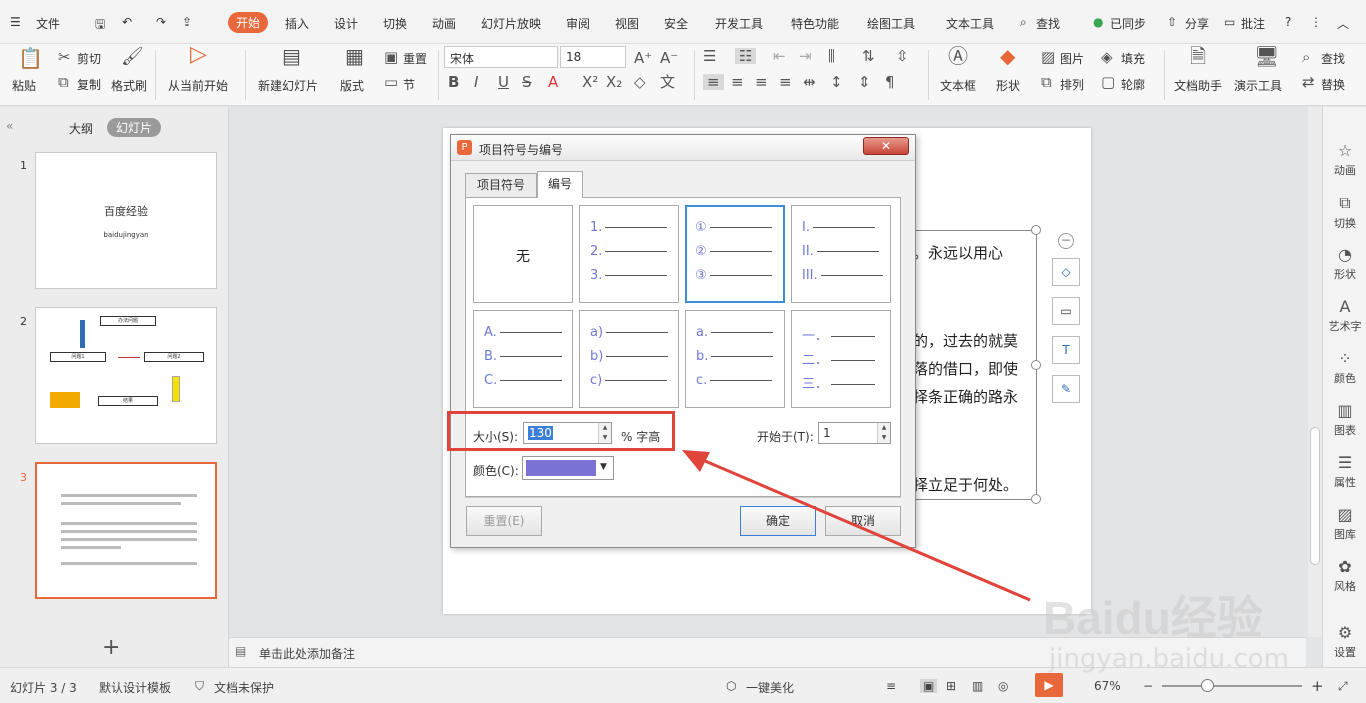 The height and width of the screenshot is (703, 1366). Describe the element at coordinates (669, 58) in the screenshot. I see `shrink-font-icon: A⁻` at that location.